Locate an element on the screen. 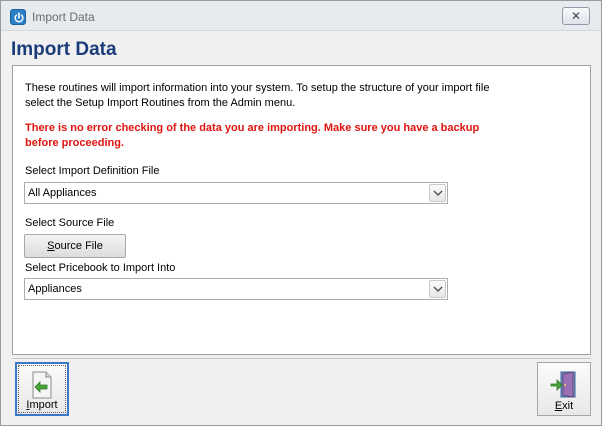 This screenshot has height=426, width=602. title-bar: Import Data ✕ is located at coordinates (301, 16).